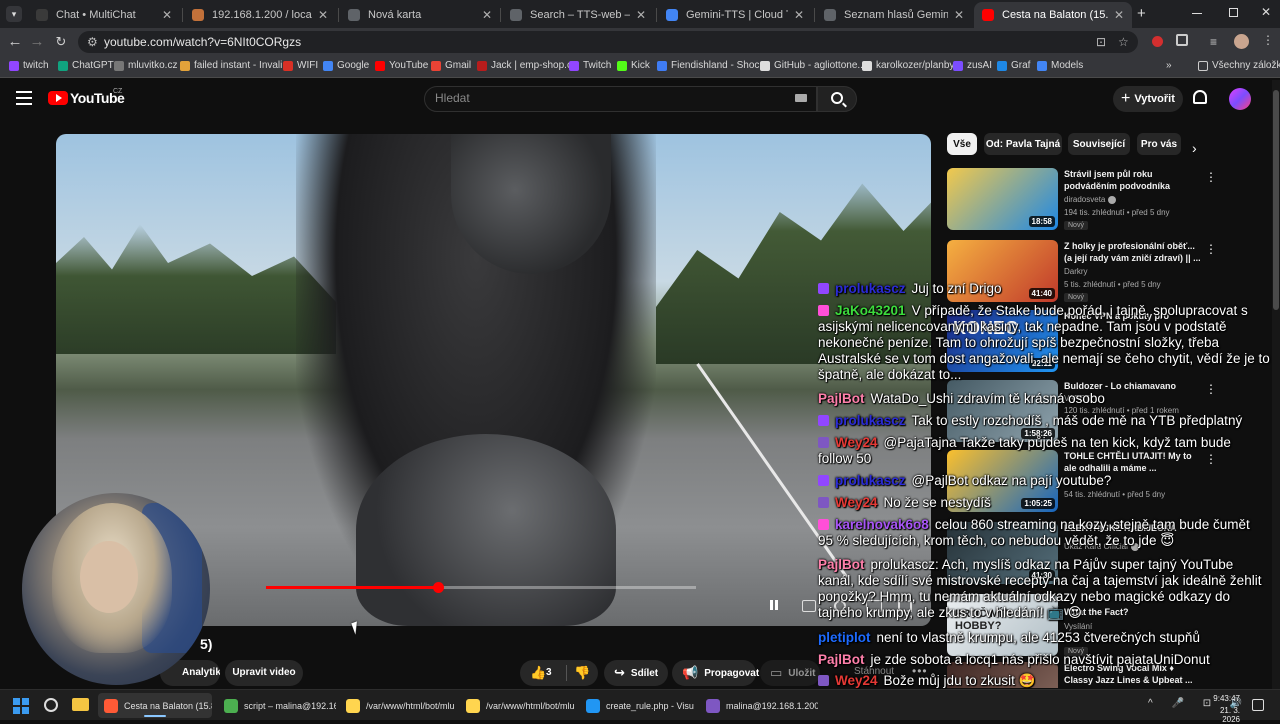 This screenshot has height=724, width=1280. I want to click on tab-search-button: ▾, so click(14, 14).